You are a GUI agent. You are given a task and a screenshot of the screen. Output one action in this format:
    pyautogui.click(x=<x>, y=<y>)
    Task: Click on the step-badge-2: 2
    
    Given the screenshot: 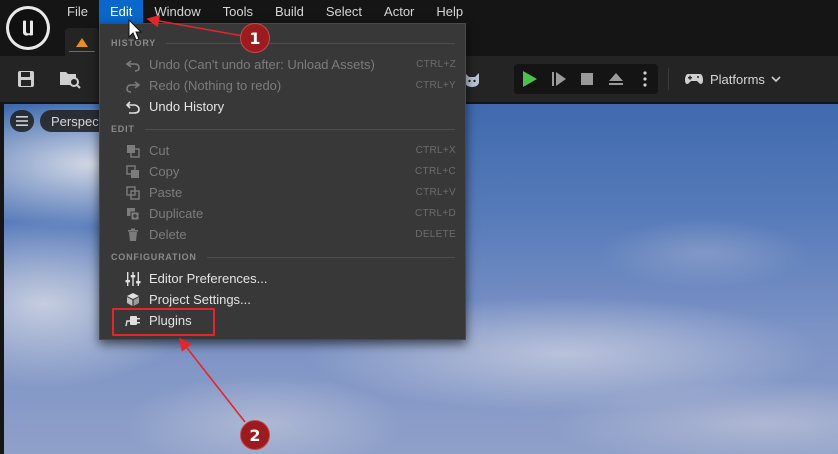 What is the action you would take?
    pyautogui.click(x=255, y=435)
    